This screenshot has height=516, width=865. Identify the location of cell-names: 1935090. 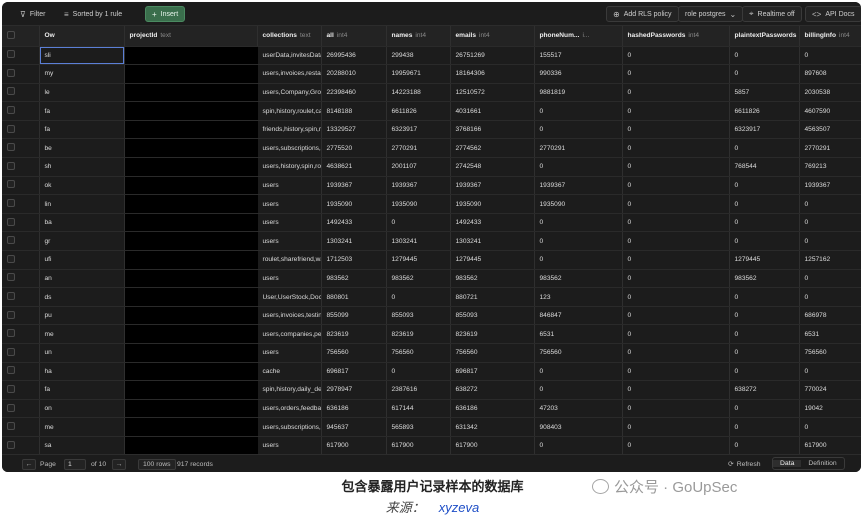
(418, 204).